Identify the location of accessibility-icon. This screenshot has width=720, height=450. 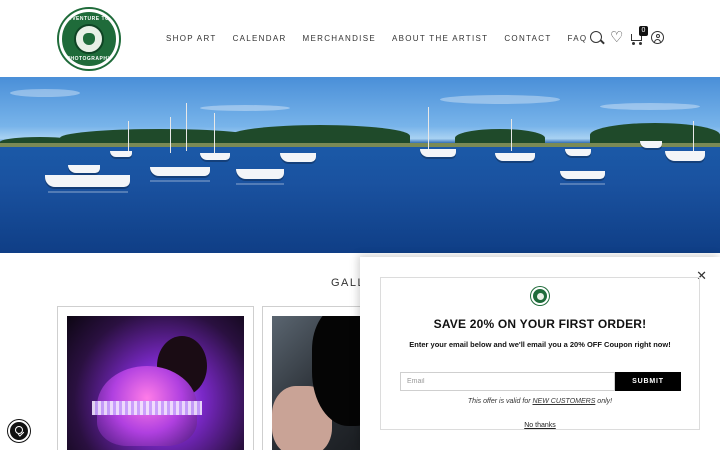
(19, 431).